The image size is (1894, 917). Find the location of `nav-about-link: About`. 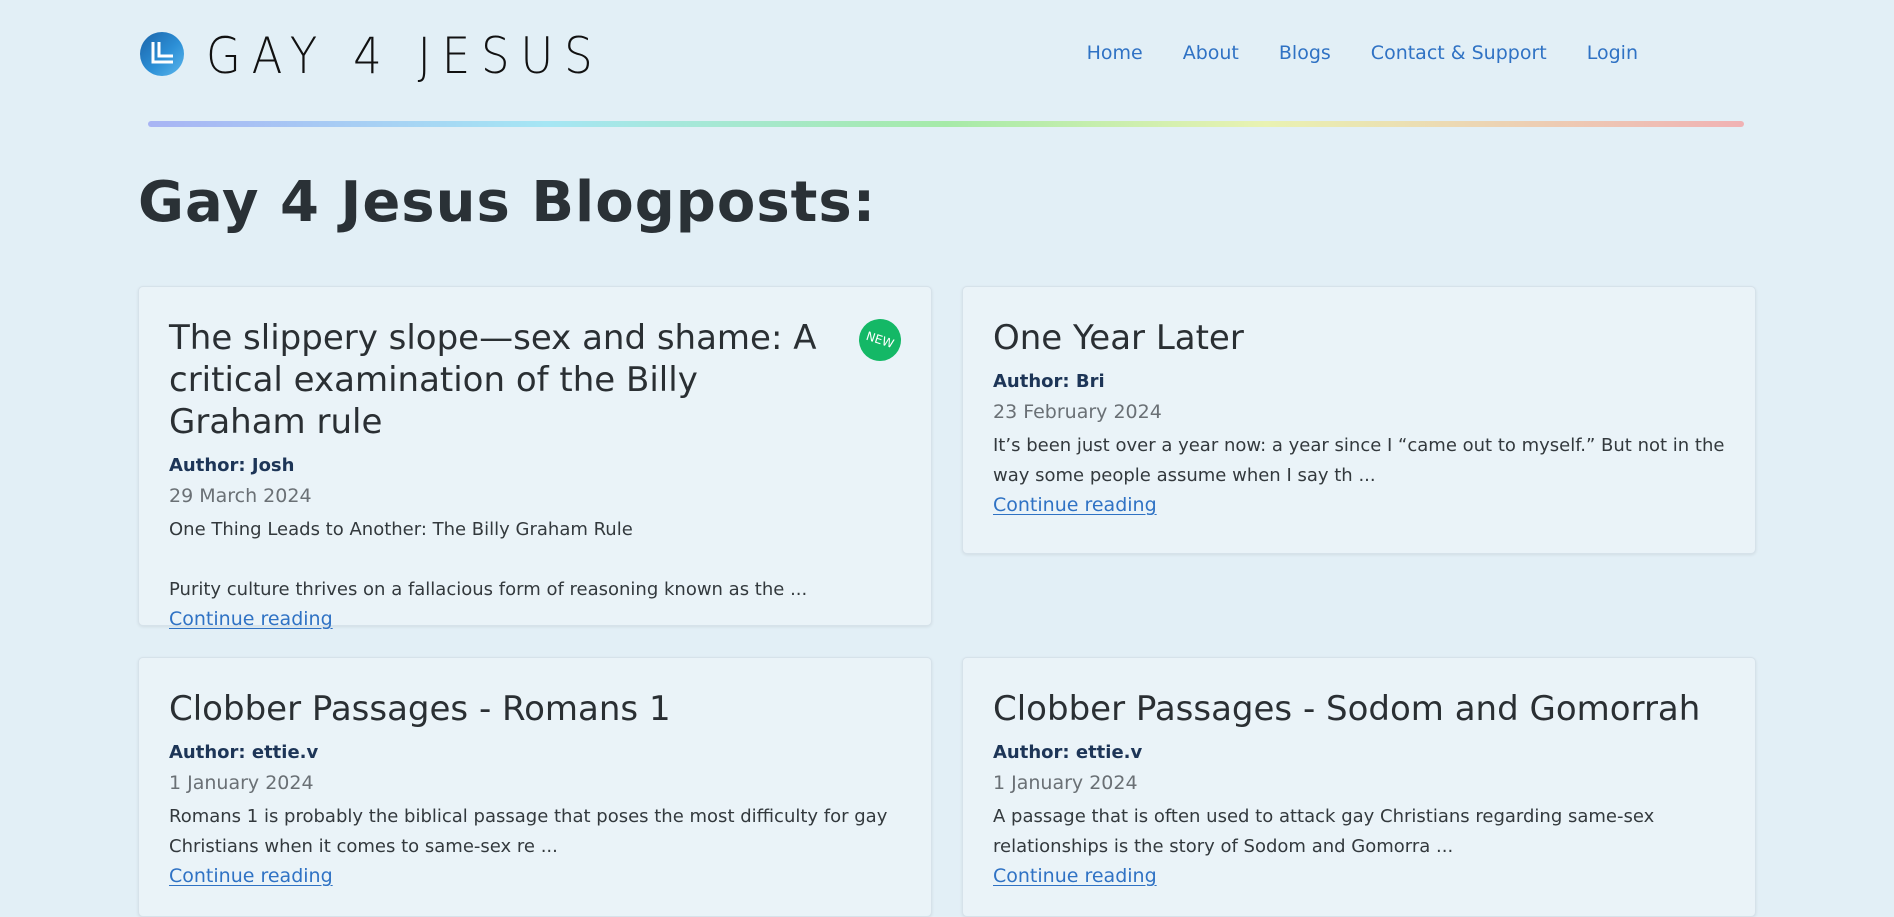

nav-about-link: About is located at coordinates (1211, 53).